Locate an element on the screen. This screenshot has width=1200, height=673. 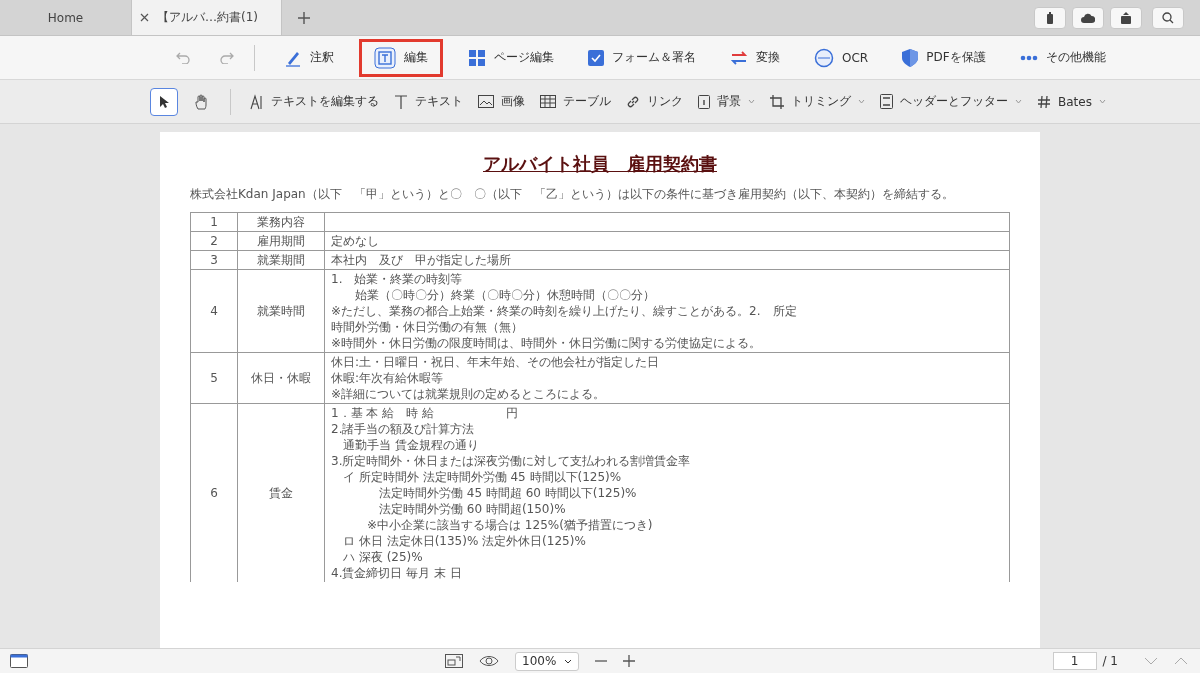
edit-tool-button: 画像 is located at coordinates (501, 101).